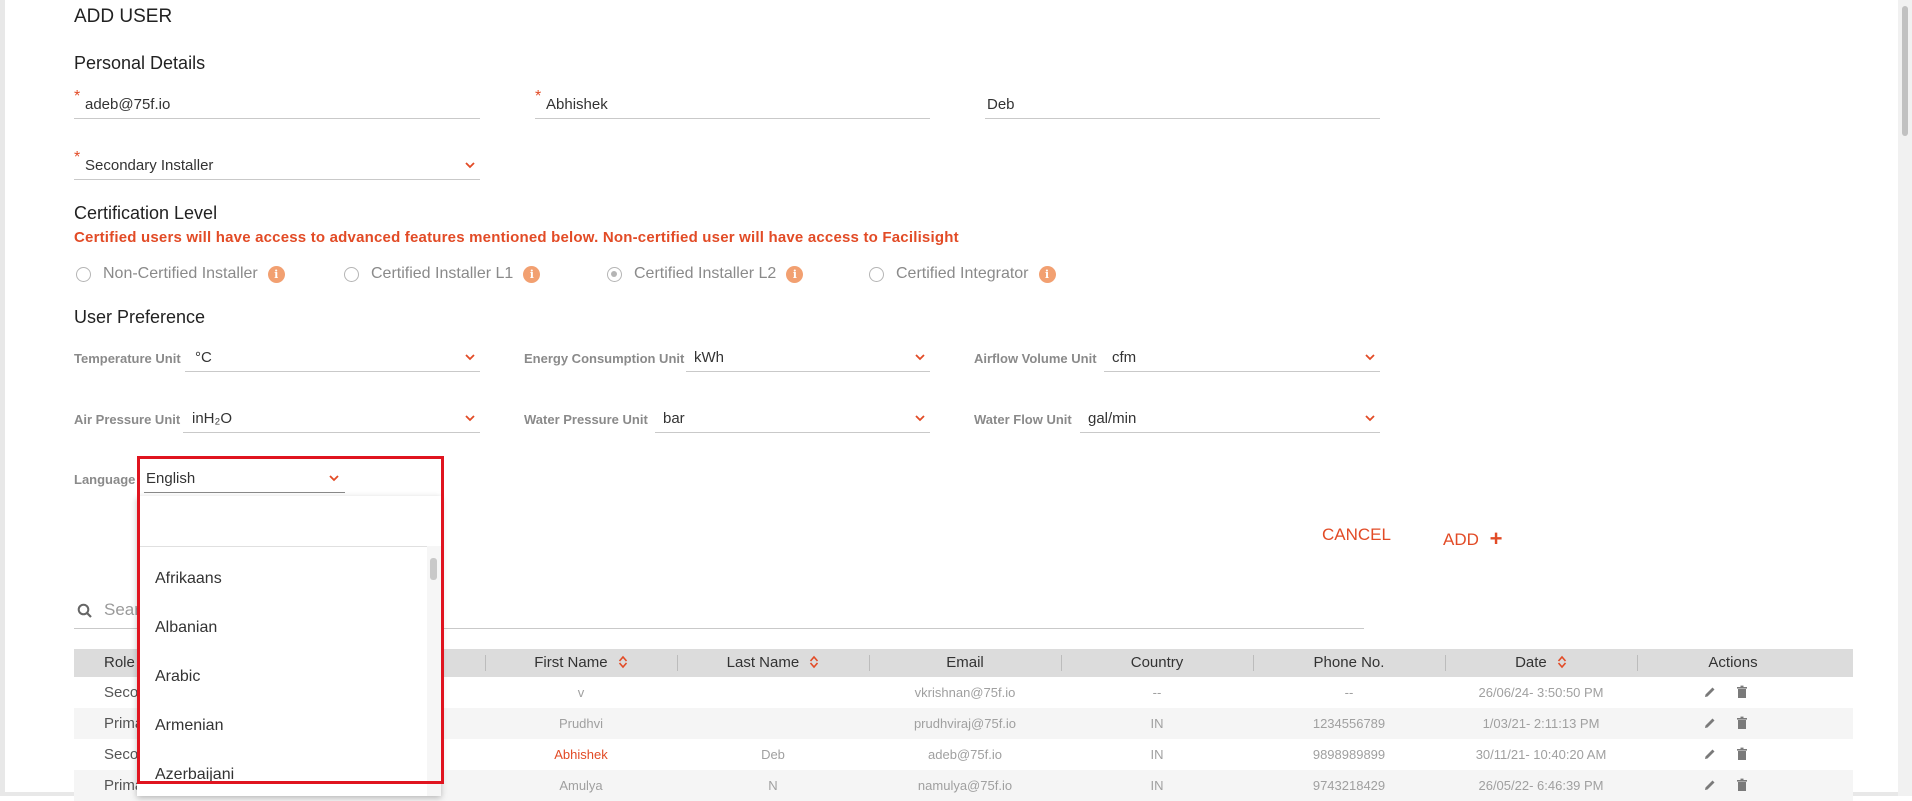 The image size is (1912, 801). I want to click on language-option-azerbaijani: Azerbaijani, so click(194, 775).